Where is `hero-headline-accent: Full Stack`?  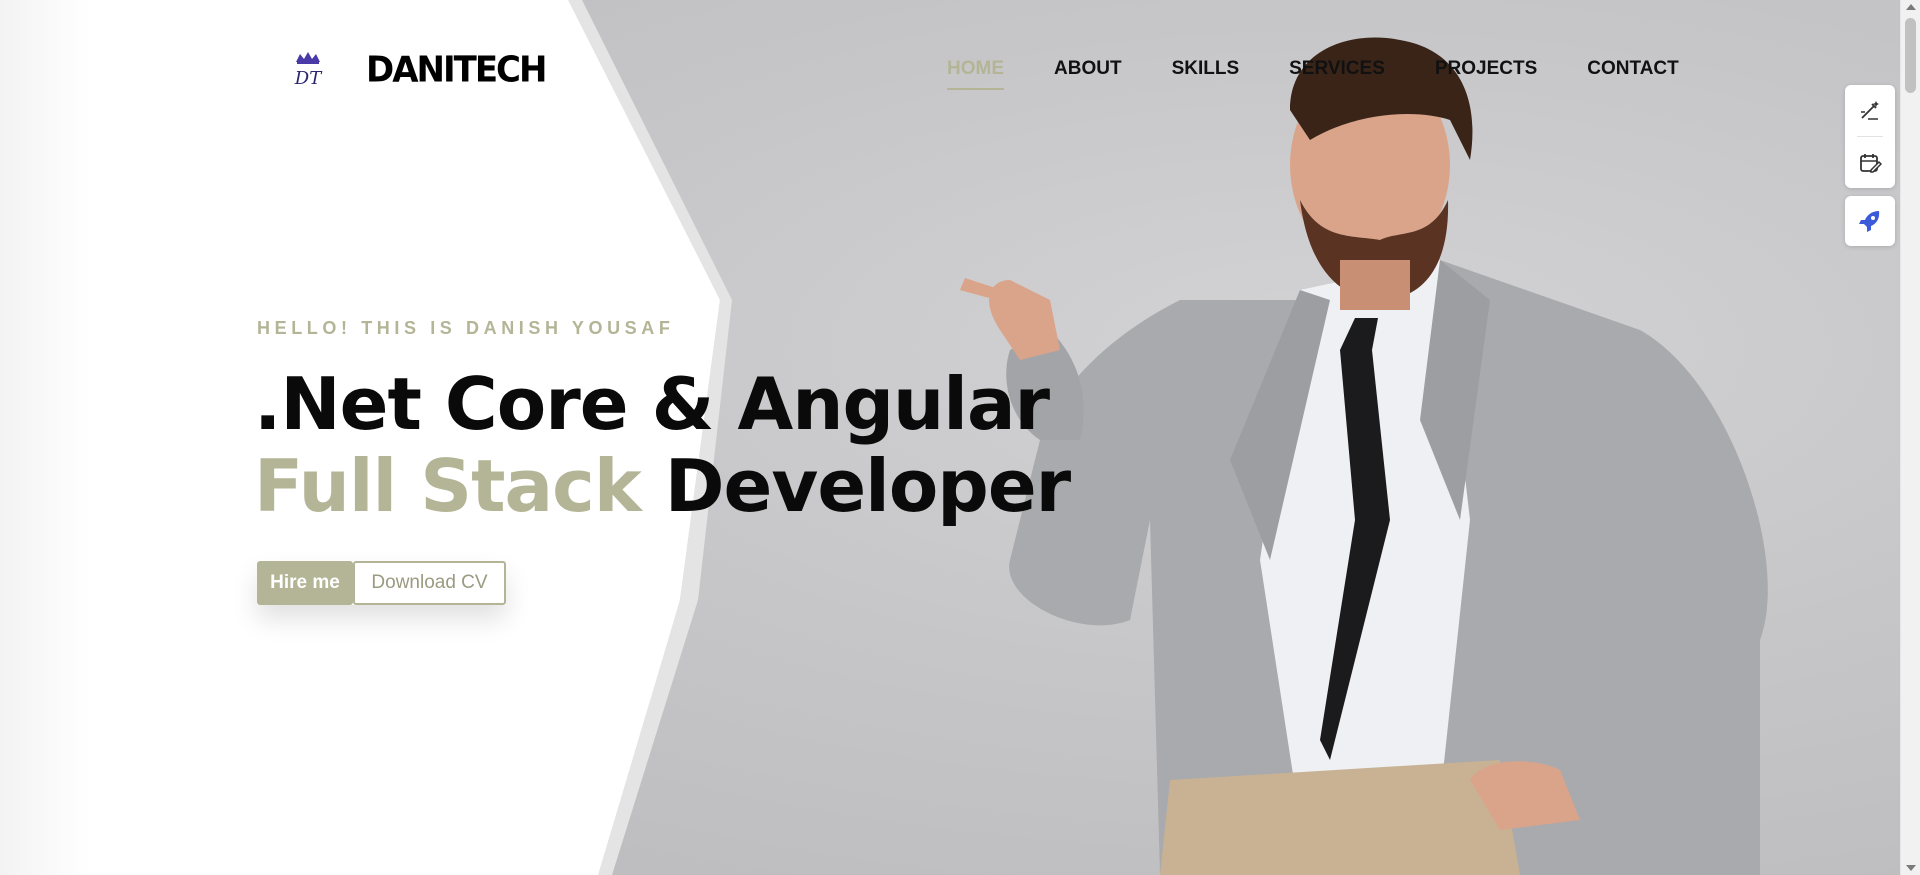
hero-headline-accent: Full Stack is located at coordinates (448, 486).